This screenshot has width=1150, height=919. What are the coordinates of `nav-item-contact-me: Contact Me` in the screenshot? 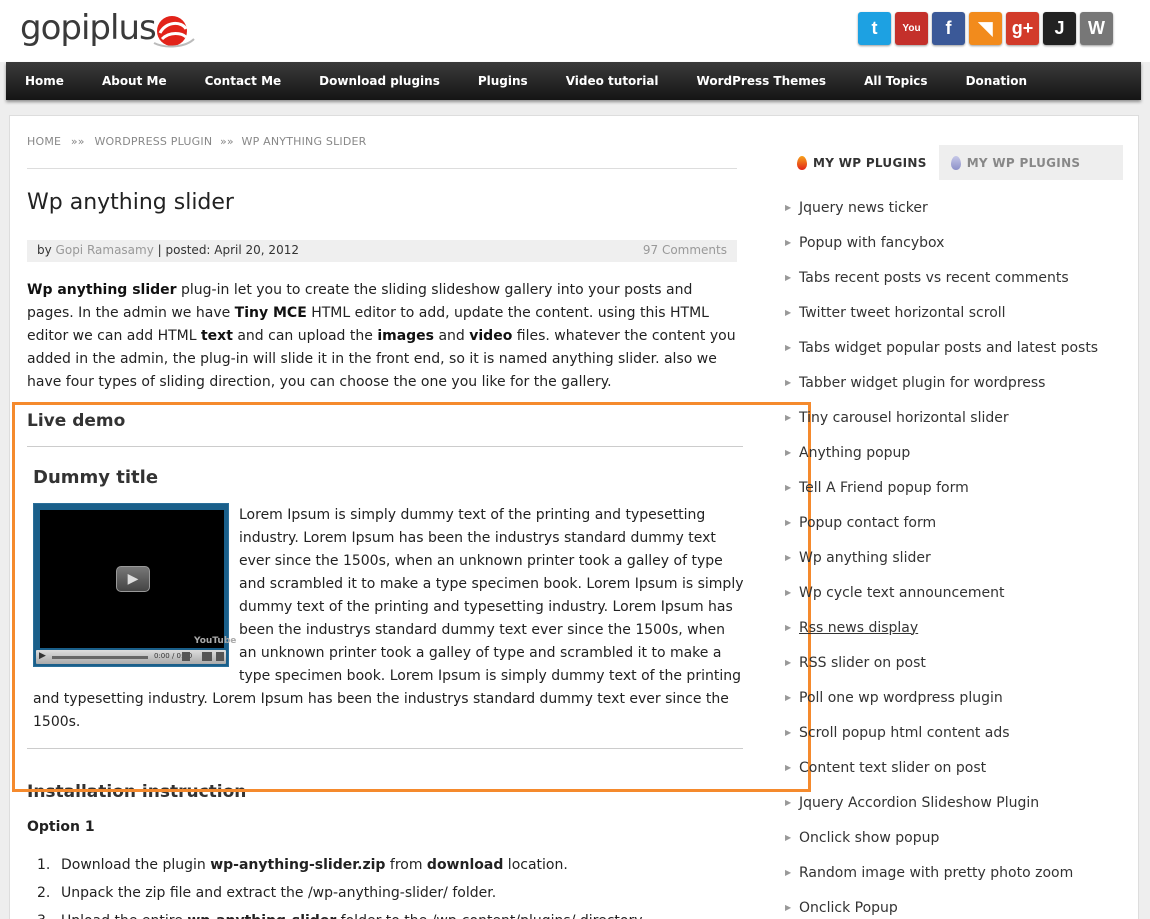 It's located at (243, 81).